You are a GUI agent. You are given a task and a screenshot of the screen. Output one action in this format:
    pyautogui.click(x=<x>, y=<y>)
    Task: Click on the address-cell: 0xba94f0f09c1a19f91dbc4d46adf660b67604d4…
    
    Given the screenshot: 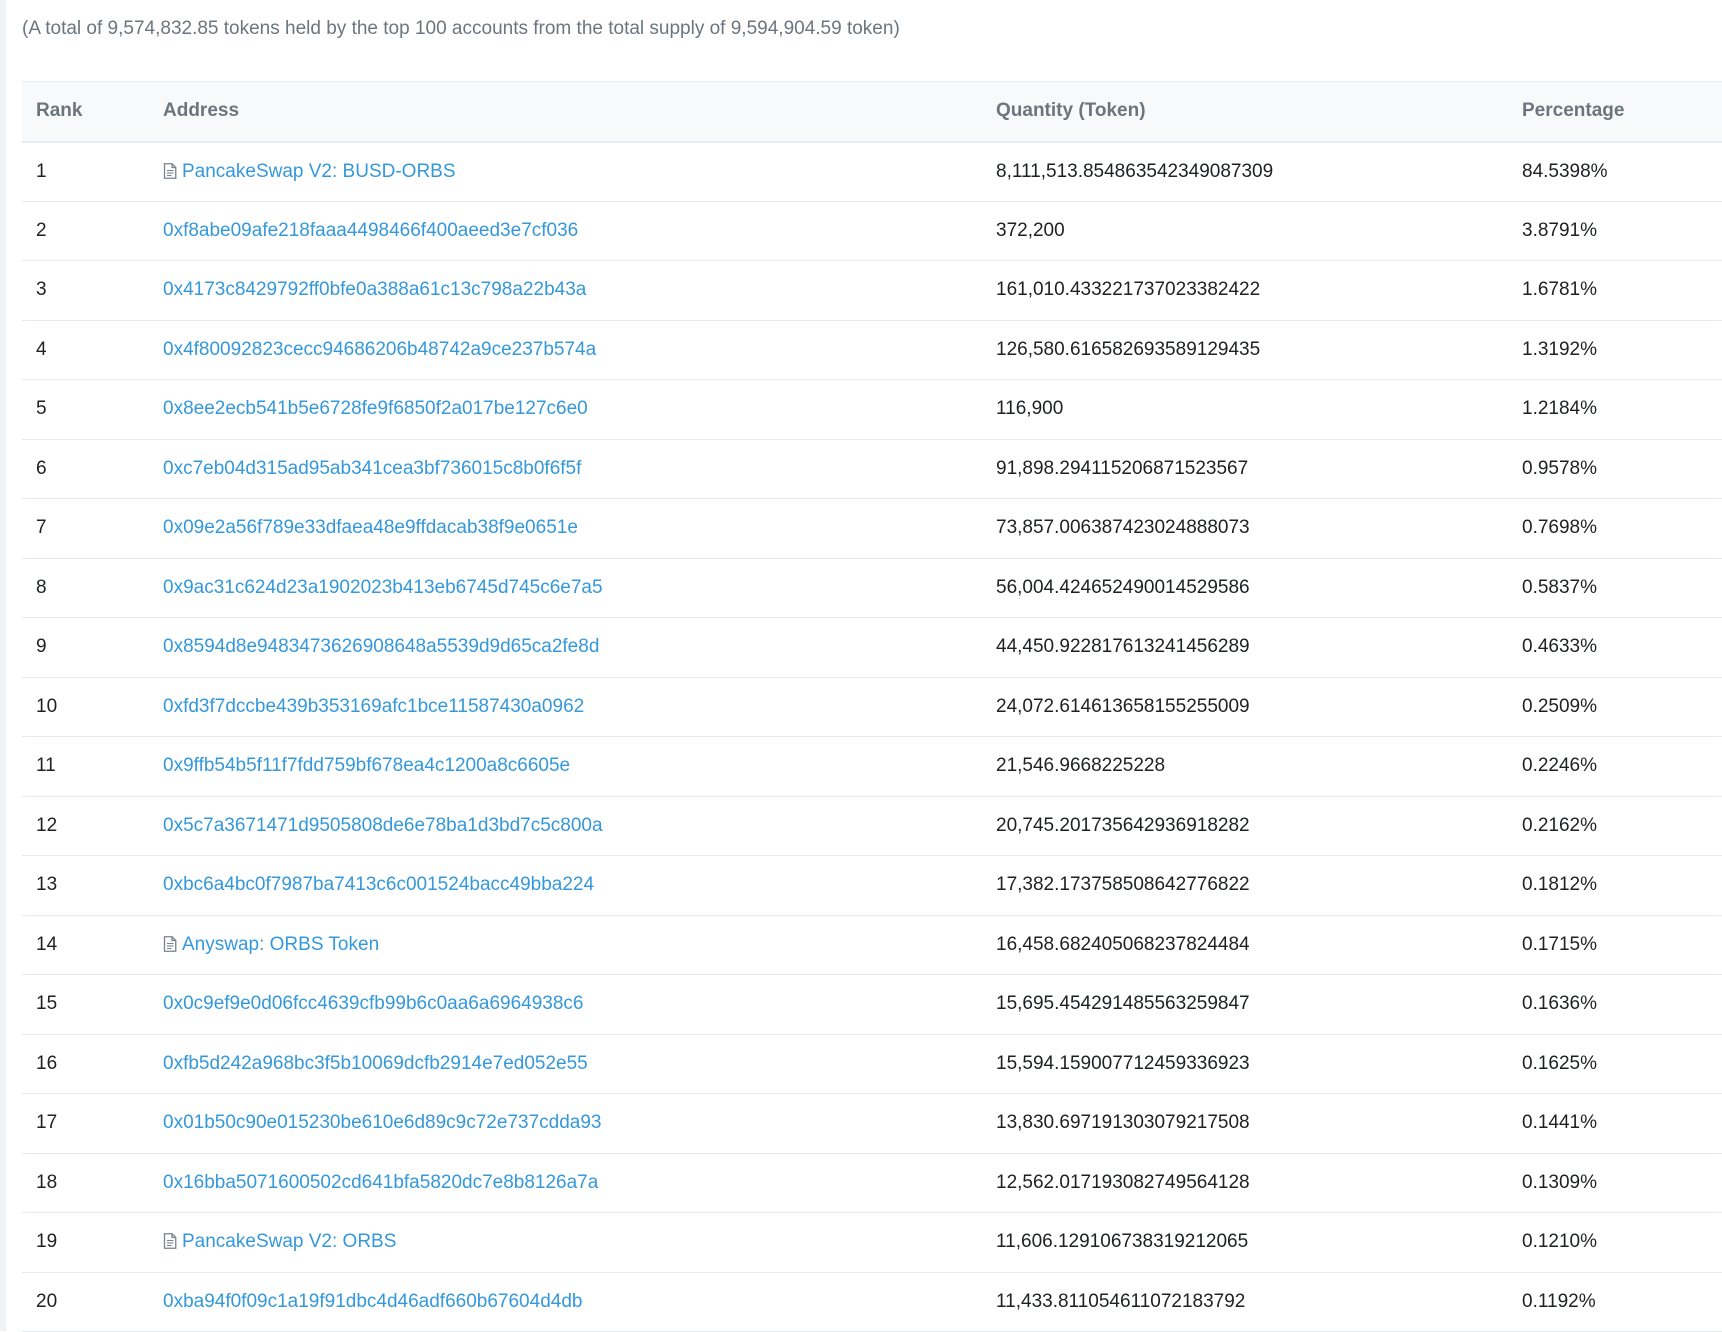 What is the action you would take?
    pyautogui.click(x=579, y=1302)
    